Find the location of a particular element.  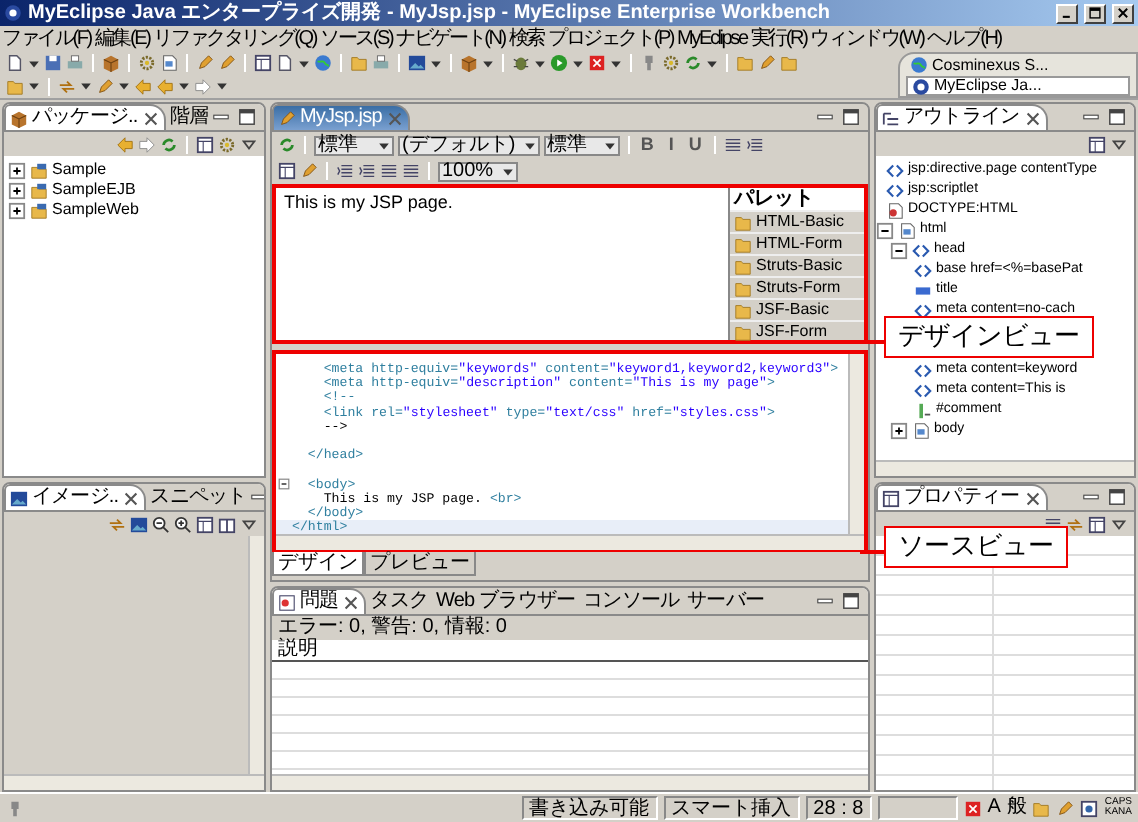

page-icon is located at coordinates (169, 63).